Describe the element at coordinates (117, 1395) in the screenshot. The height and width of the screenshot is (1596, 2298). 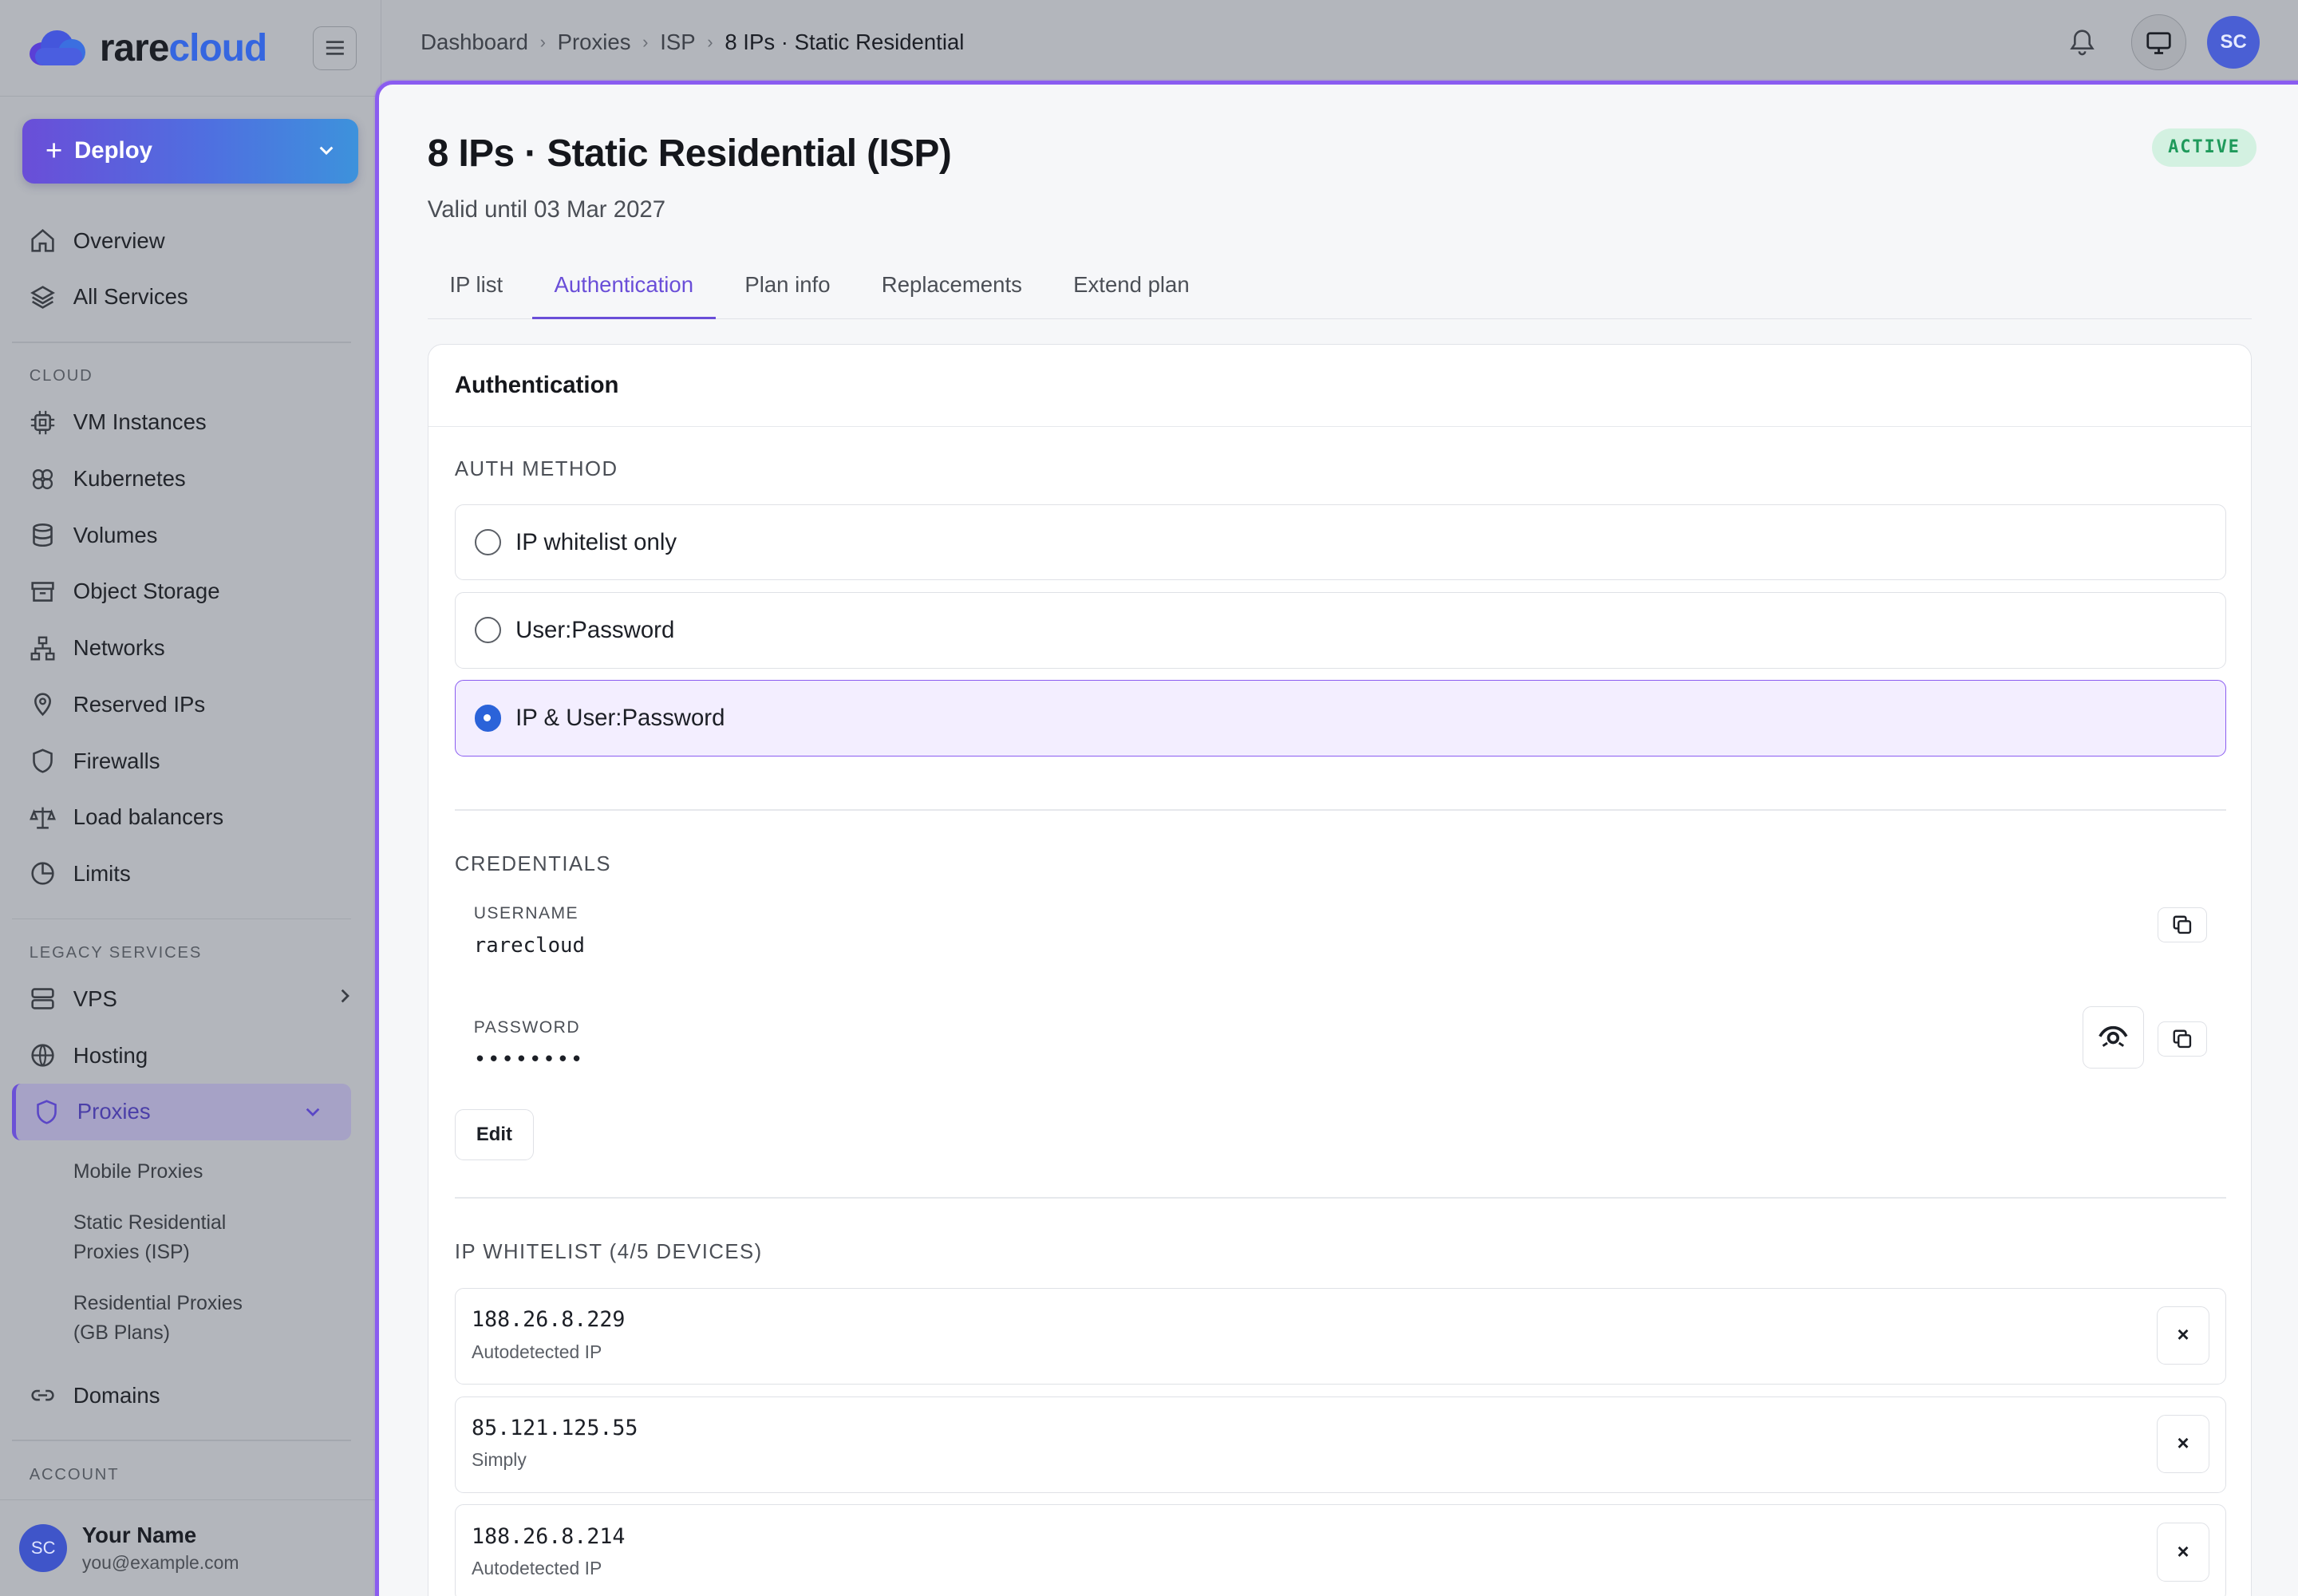
I see `sidebar-item-label: Domains` at that location.